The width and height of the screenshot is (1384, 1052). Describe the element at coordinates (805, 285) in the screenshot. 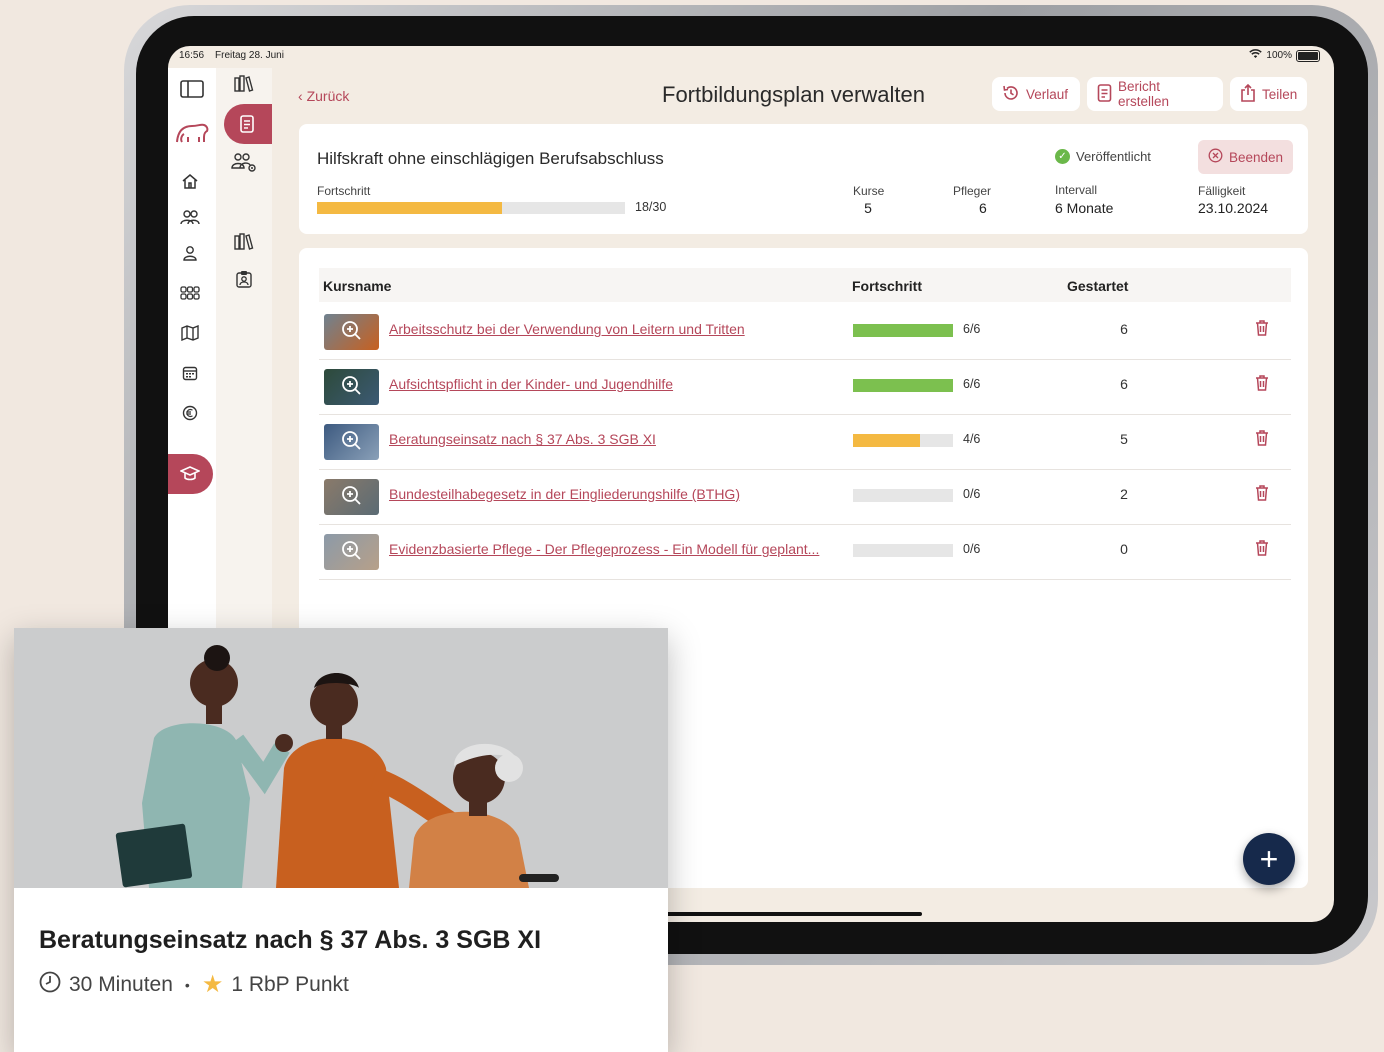

I see `table-header-row: Kursname Fortschritt Gestartet` at that location.